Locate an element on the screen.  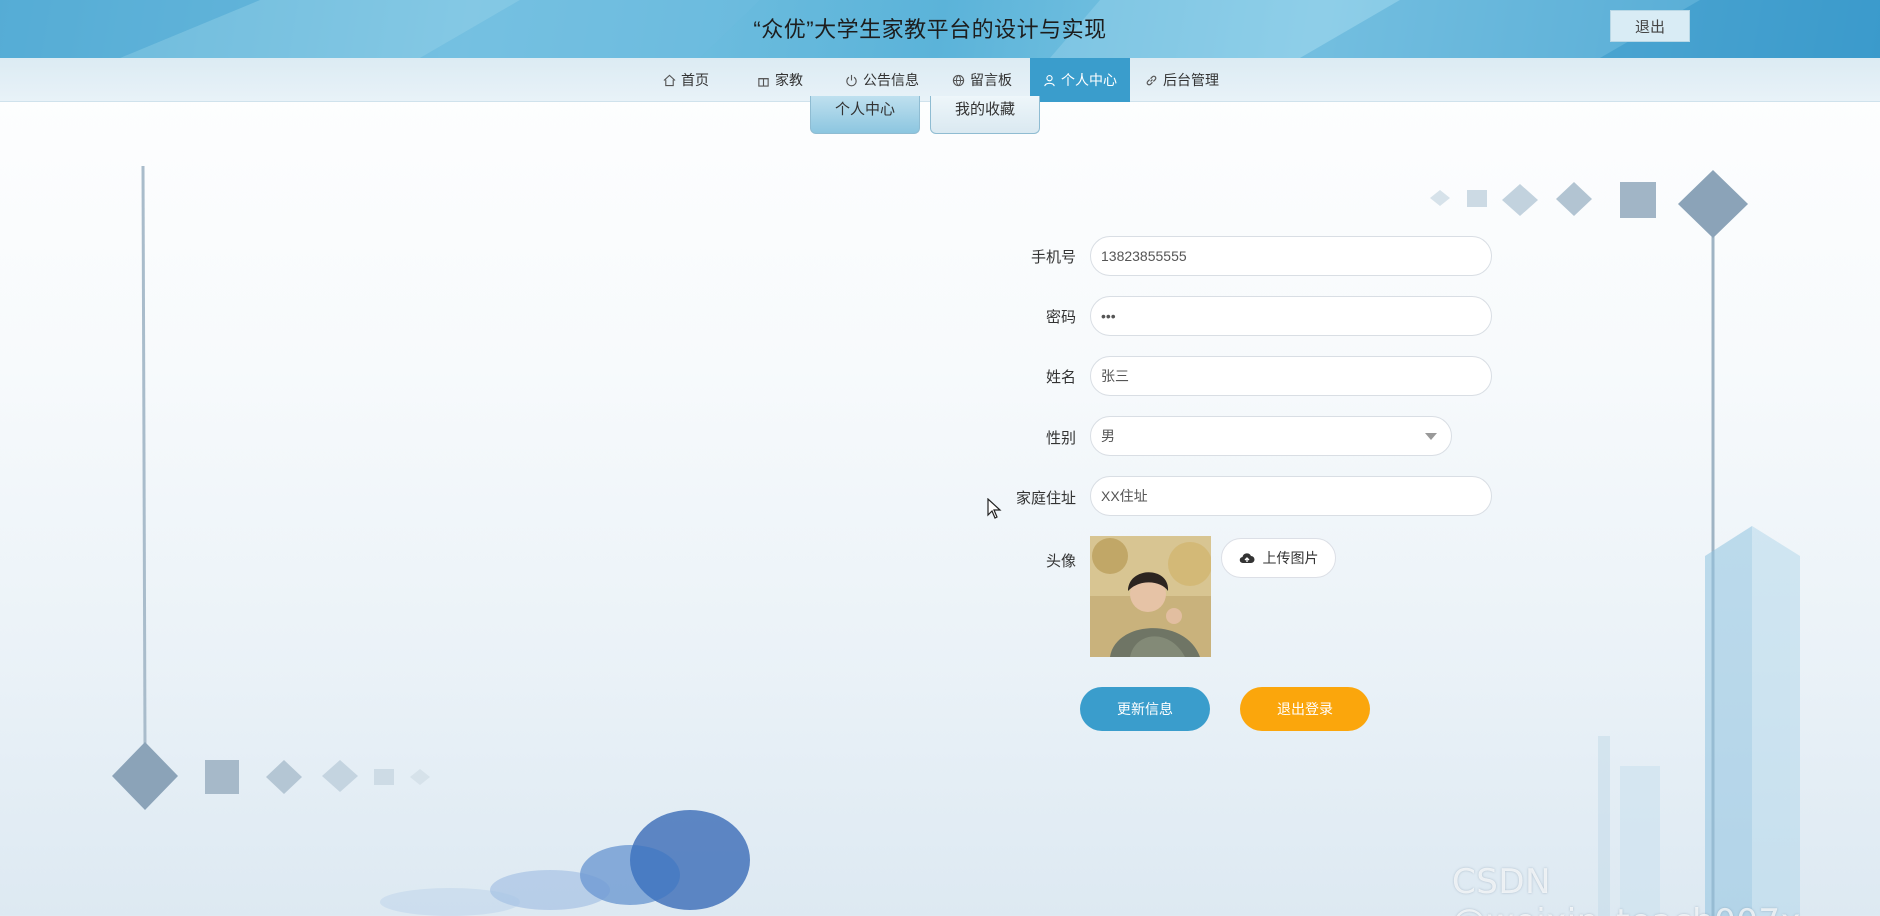
nav-item-home: 首页 is located at coordinates (686, 80).